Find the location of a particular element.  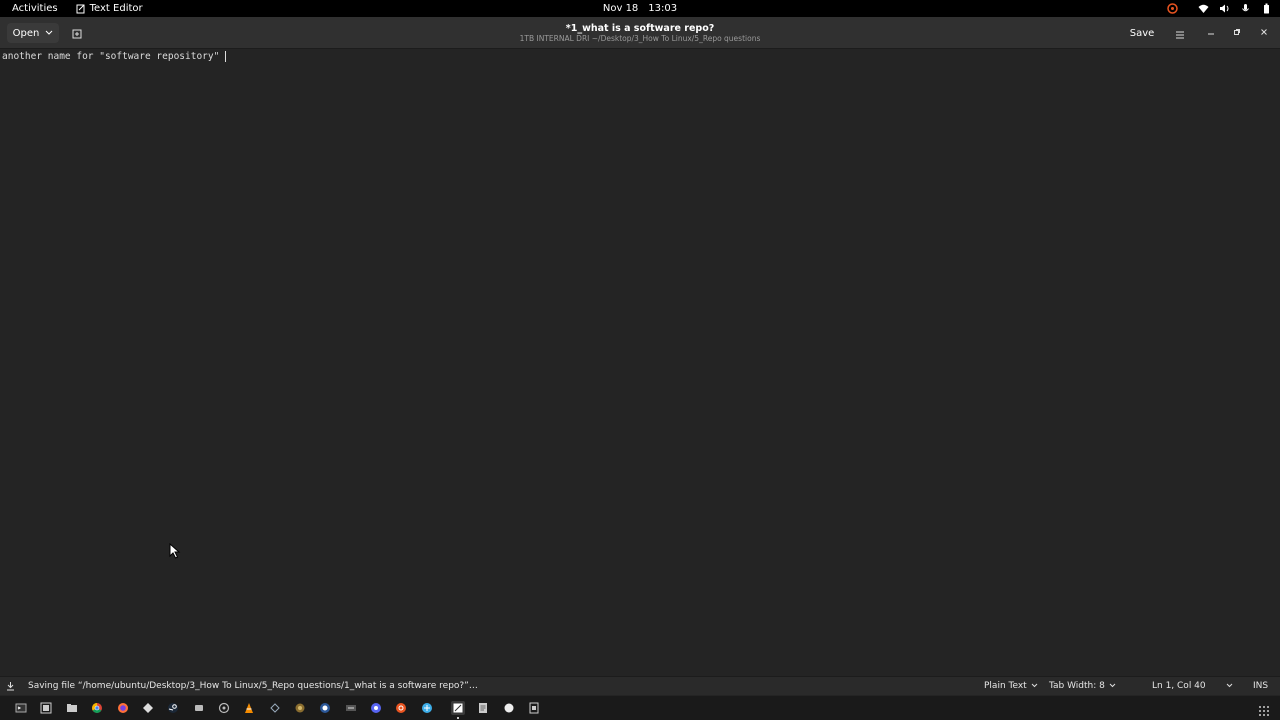

app9-icon is located at coordinates (427, 708).